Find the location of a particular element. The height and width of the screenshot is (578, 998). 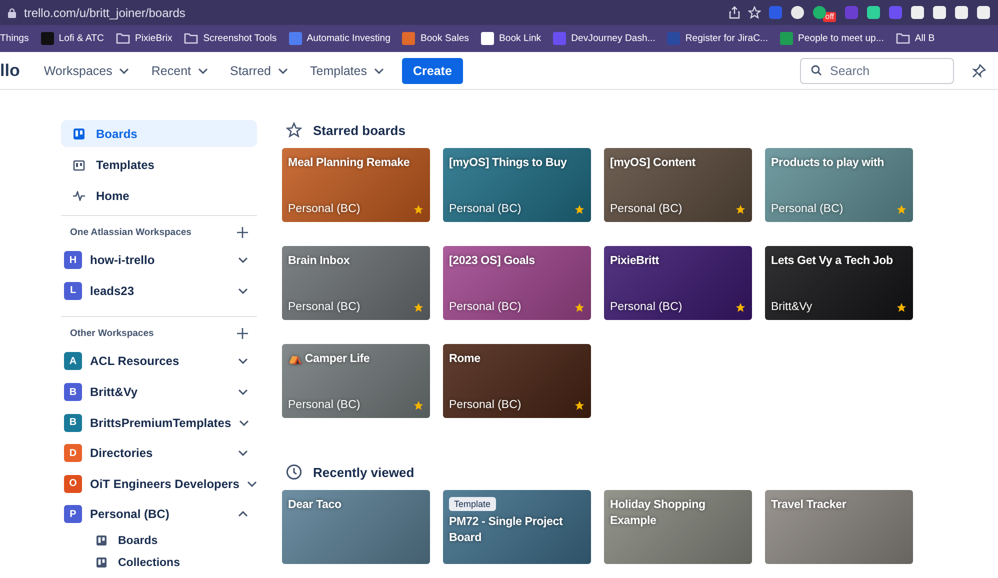

workspace-name: how-i-trello is located at coordinates (160, 260).